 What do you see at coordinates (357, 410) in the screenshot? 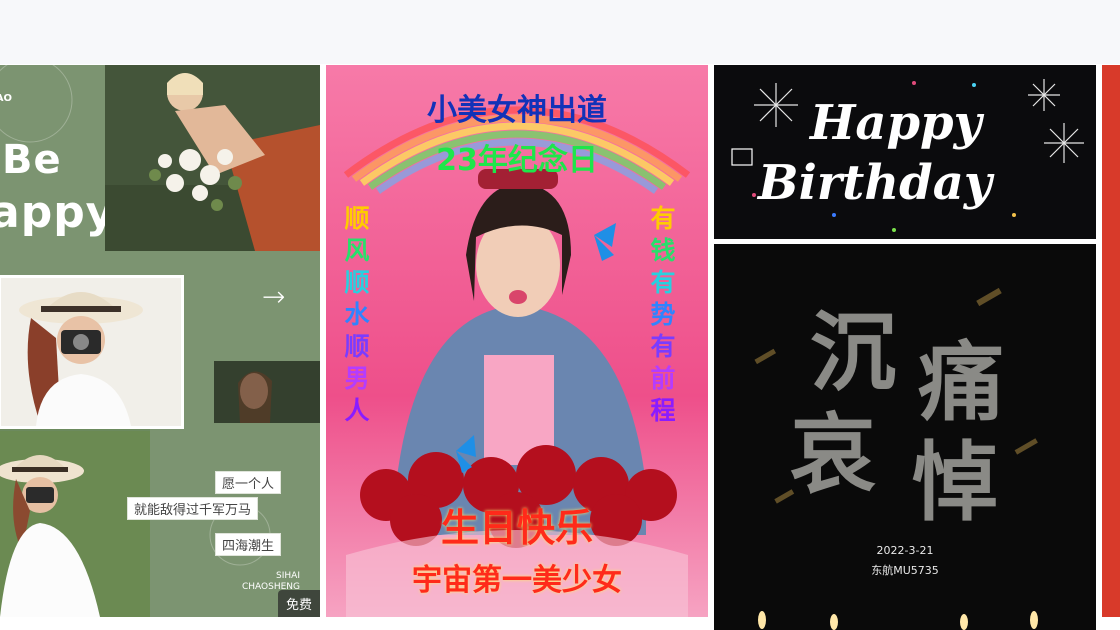
I see `left-char: 人` at bounding box center [357, 410].